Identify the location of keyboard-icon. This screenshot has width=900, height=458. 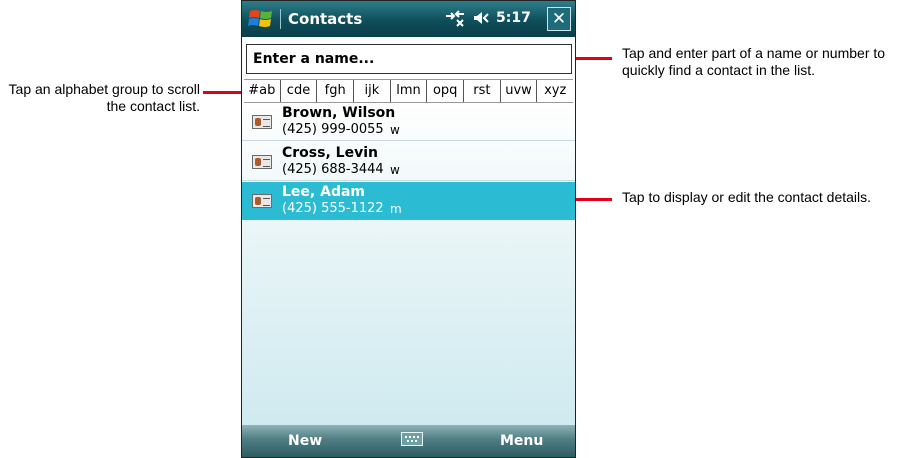
(412, 439).